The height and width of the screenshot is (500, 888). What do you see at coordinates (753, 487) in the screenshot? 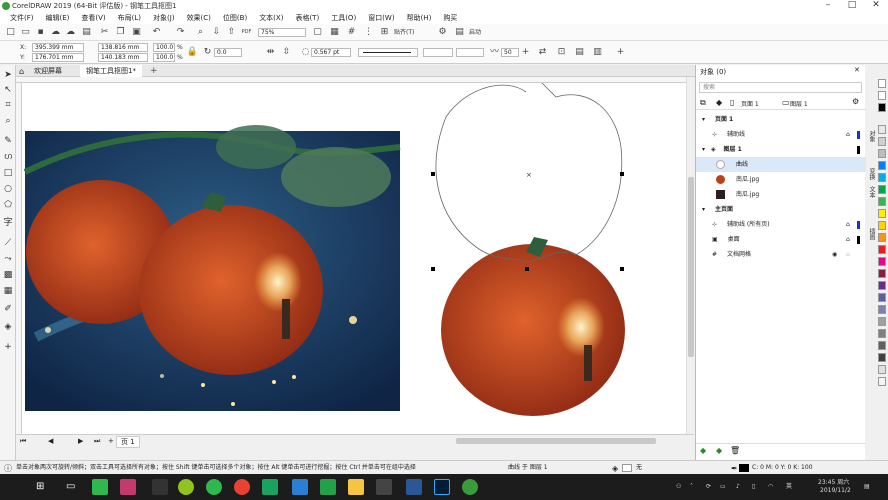
I see `tray-battery-icon: ▯` at bounding box center [753, 487].